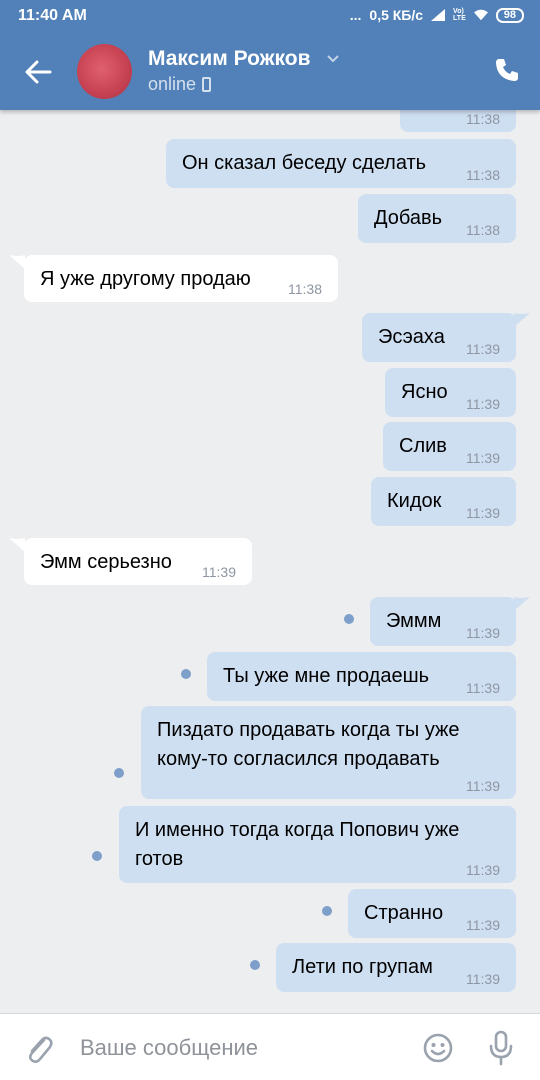 The height and width of the screenshot is (1080, 540). I want to click on message-line: кому-то согласился продавать, so click(298, 759).